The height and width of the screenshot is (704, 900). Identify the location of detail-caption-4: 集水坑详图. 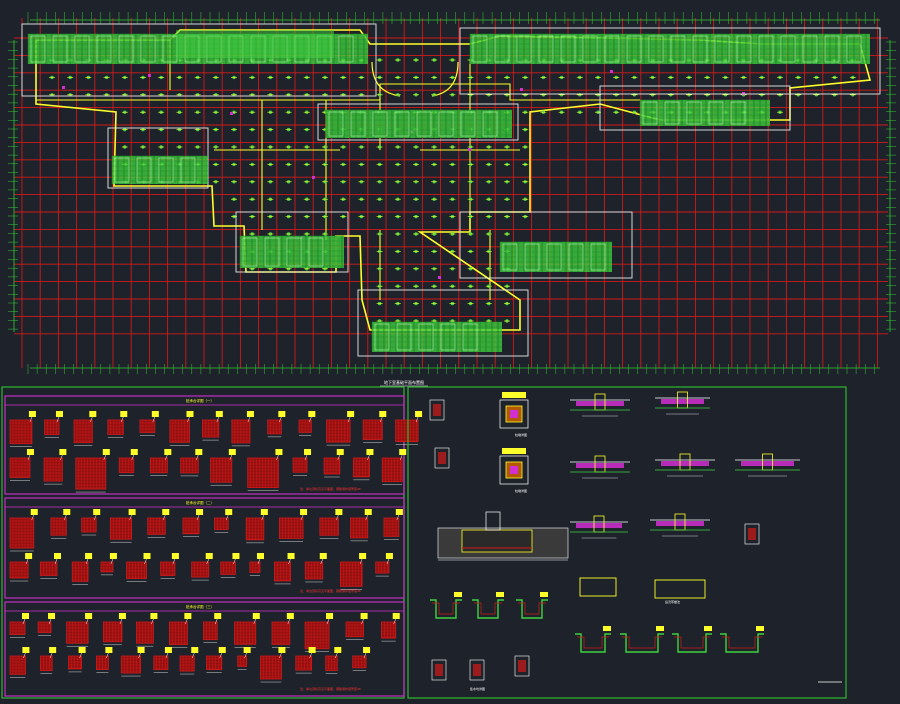
(477, 688).